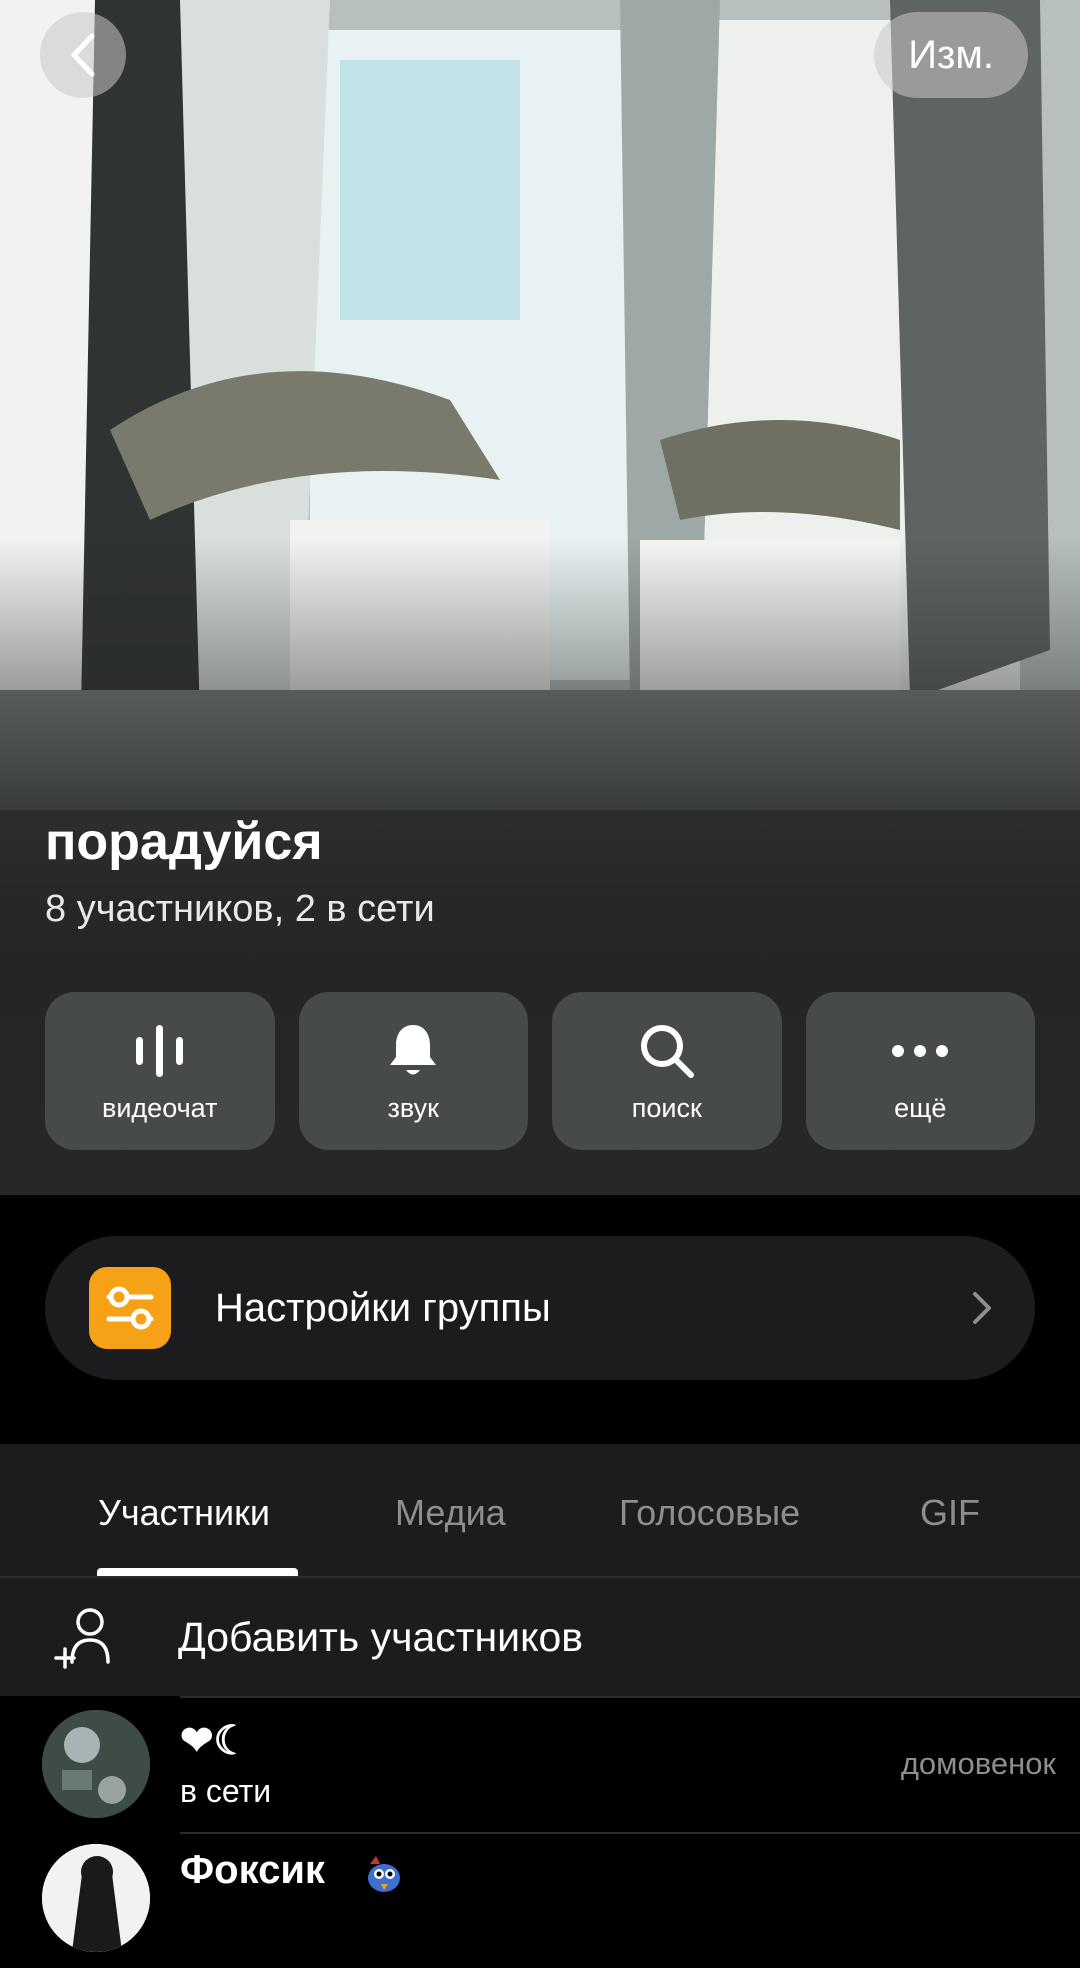 Image resolution: width=1080 pixels, height=1968 pixels. Describe the element at coordinates (381, 1636) in the screenshot. I see `add-members-label: Добавить участников` at that location.